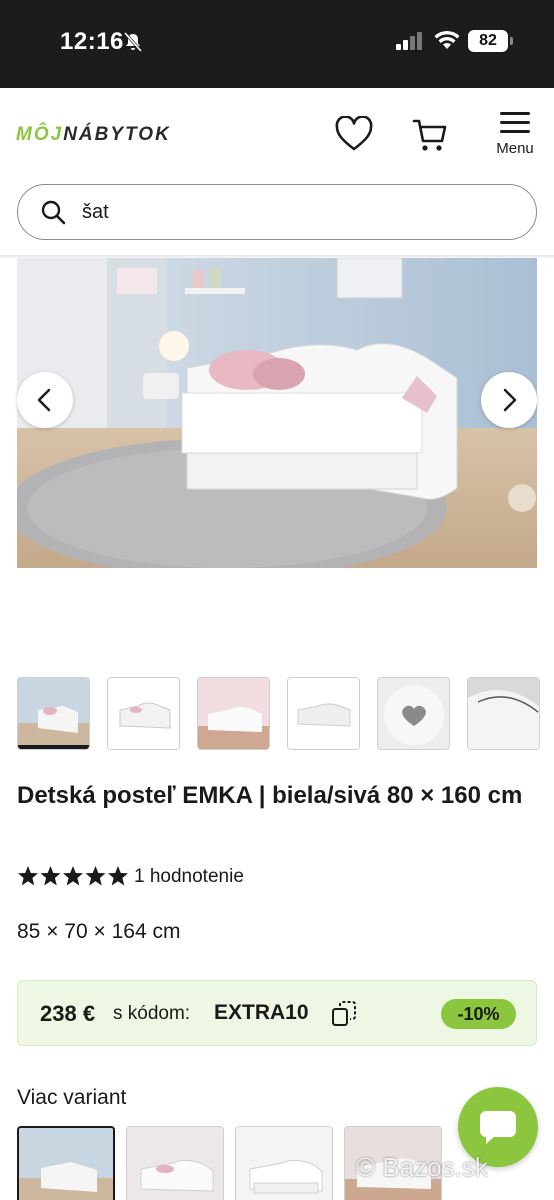  Describe the element at coordinates (447, 39) in the screenshot. I see `wifi-icon` at that location.